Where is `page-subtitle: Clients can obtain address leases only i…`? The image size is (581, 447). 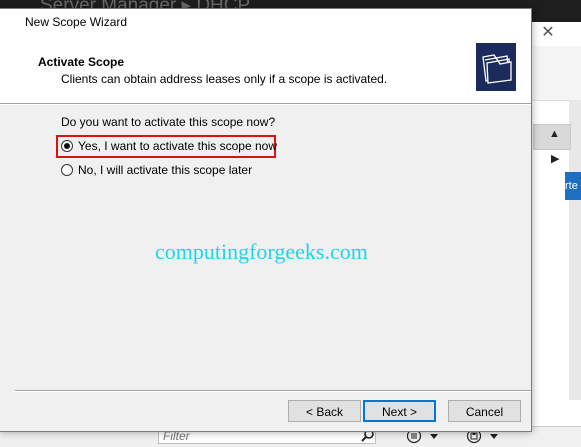 page-subtitle: Clients can obtain address leases only i… is located at coordinates (224, 79).